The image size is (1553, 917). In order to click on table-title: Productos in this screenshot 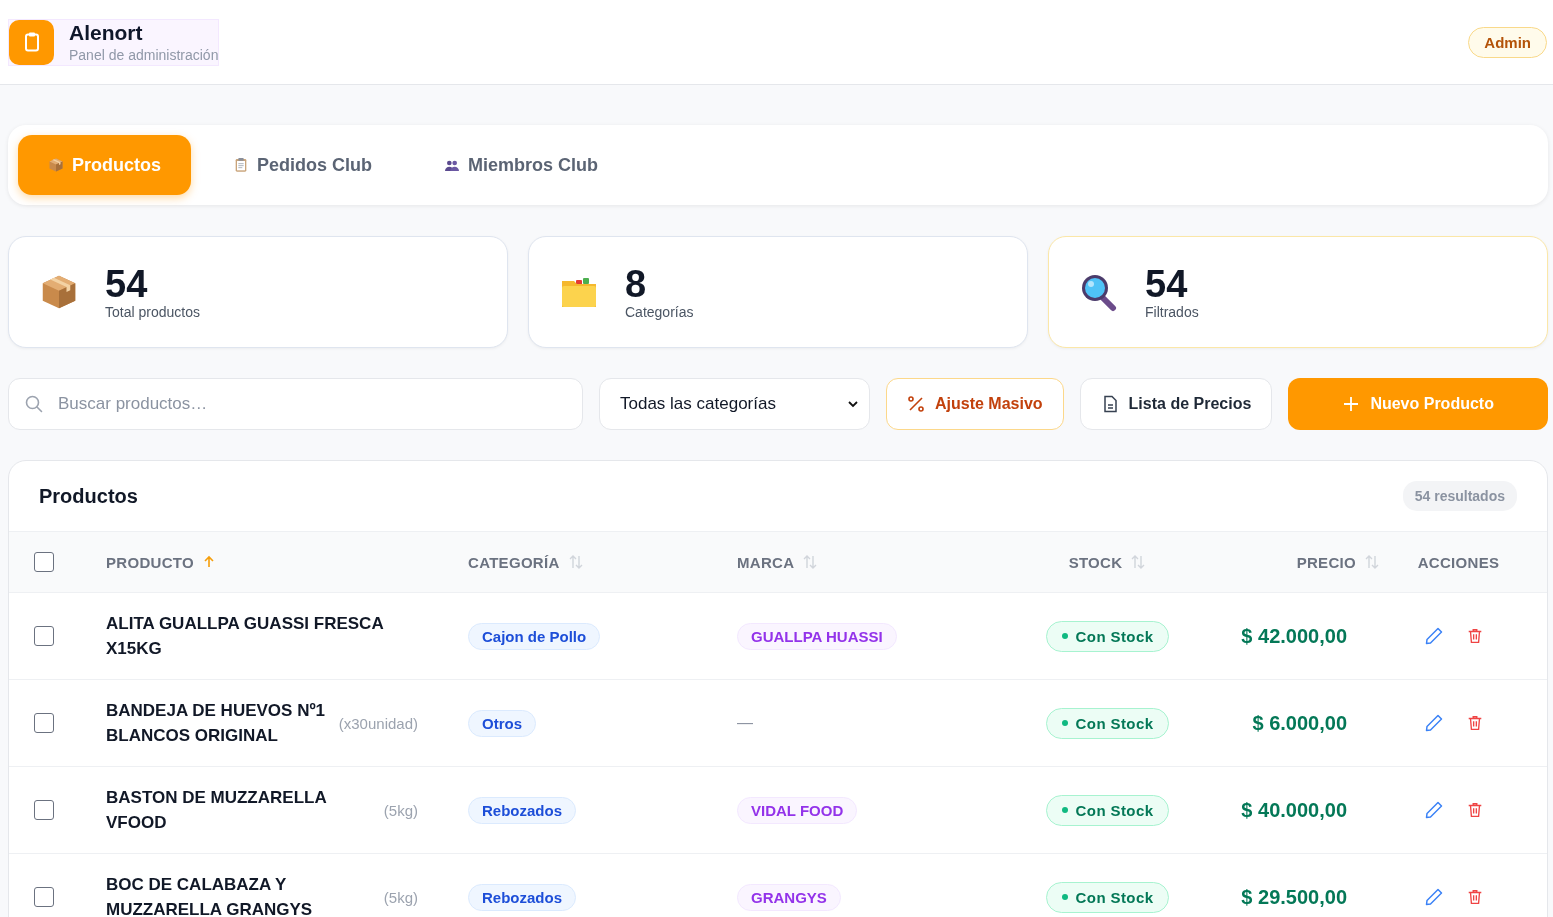, I will do `click(88, 496)`.